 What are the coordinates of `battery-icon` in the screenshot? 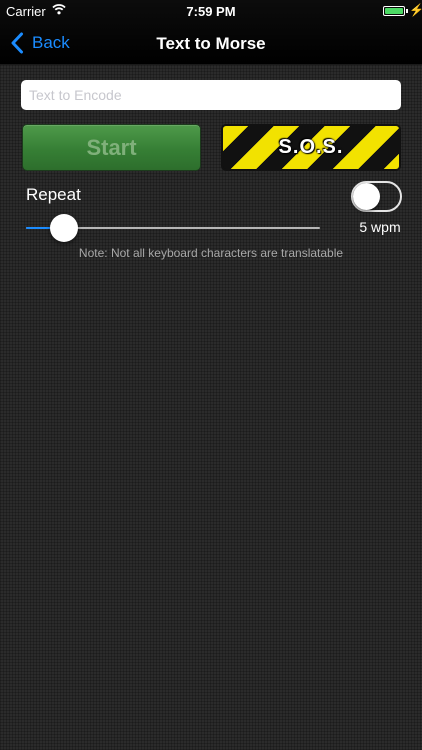 It's located at (394, 11).